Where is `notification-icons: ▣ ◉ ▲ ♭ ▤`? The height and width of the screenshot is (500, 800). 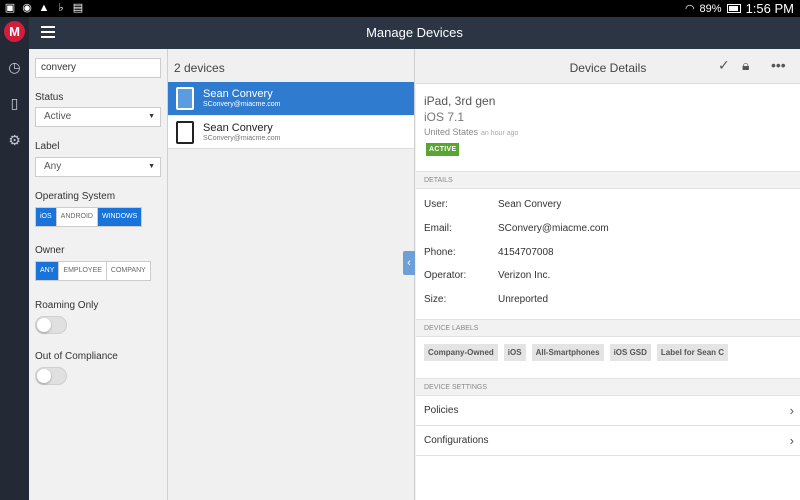 notification-icons: ▣ ◉ ▲ ♭ ▤ is located at coordinates (44, 7).